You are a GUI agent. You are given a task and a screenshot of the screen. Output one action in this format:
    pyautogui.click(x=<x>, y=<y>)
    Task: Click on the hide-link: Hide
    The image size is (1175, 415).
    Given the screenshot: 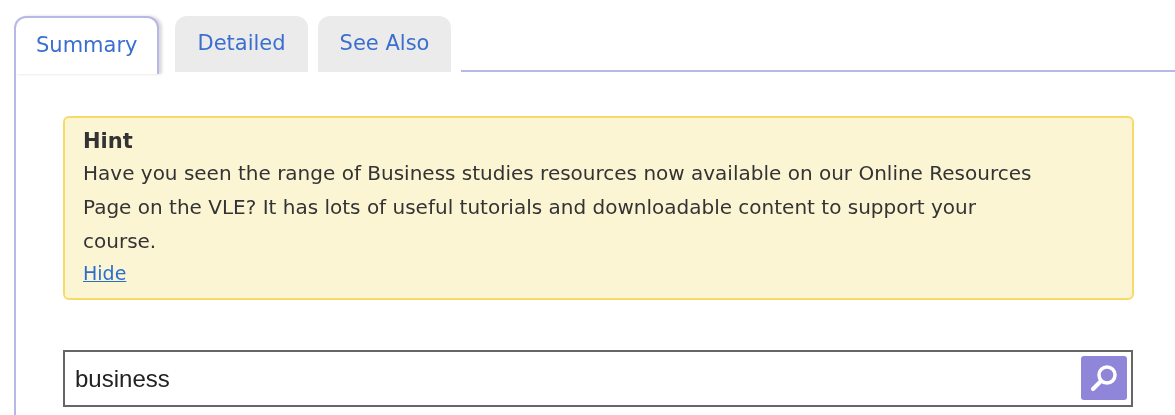 What is the action you would take?
    pyautogui.click(x=105, y=273)
    